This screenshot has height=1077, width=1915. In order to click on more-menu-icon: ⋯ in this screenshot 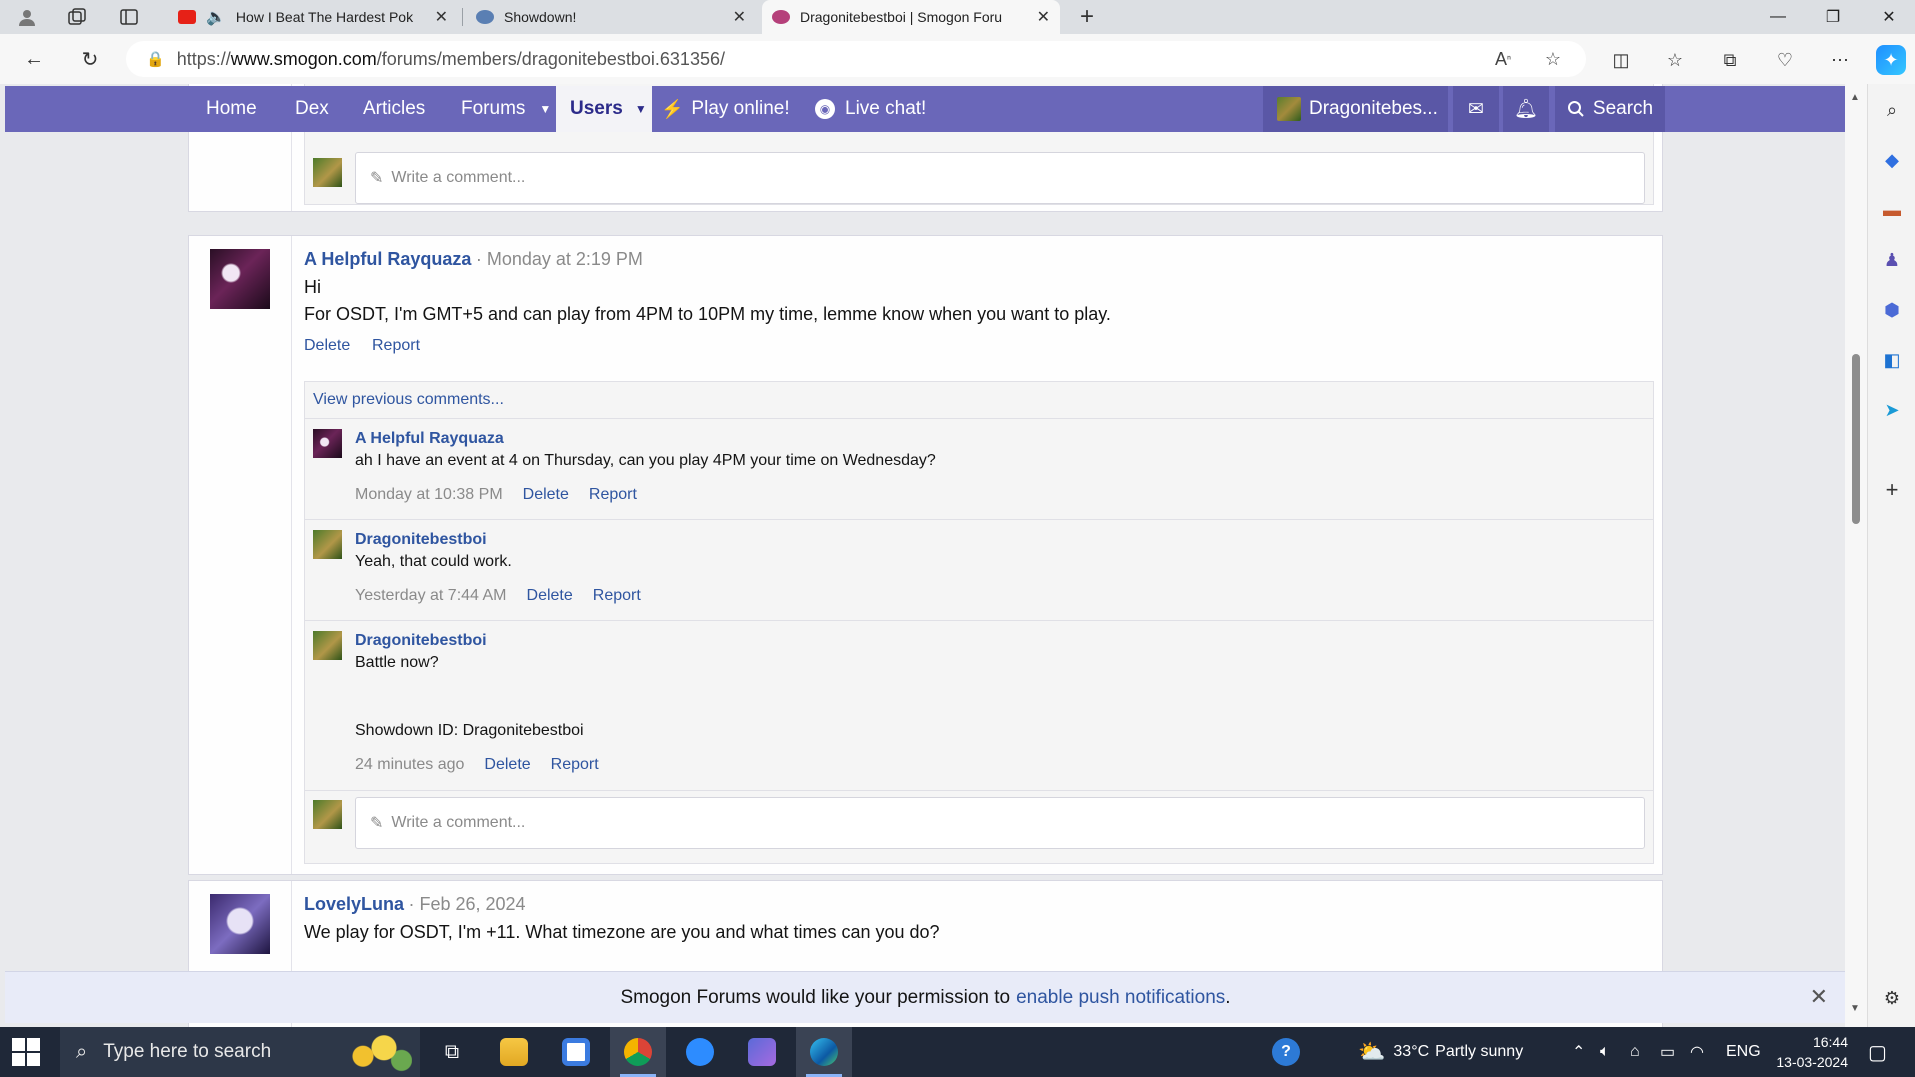, I will do `click(1840, 60)`.